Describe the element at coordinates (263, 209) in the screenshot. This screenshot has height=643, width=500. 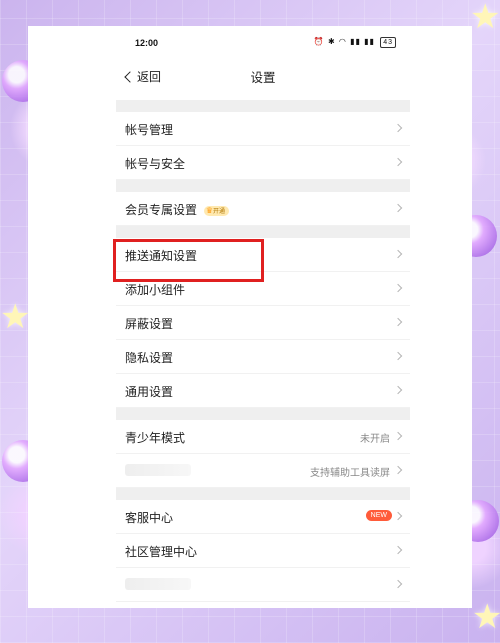
I see `settings-item-vip: 会员专属设置 ♛开通` at that location.